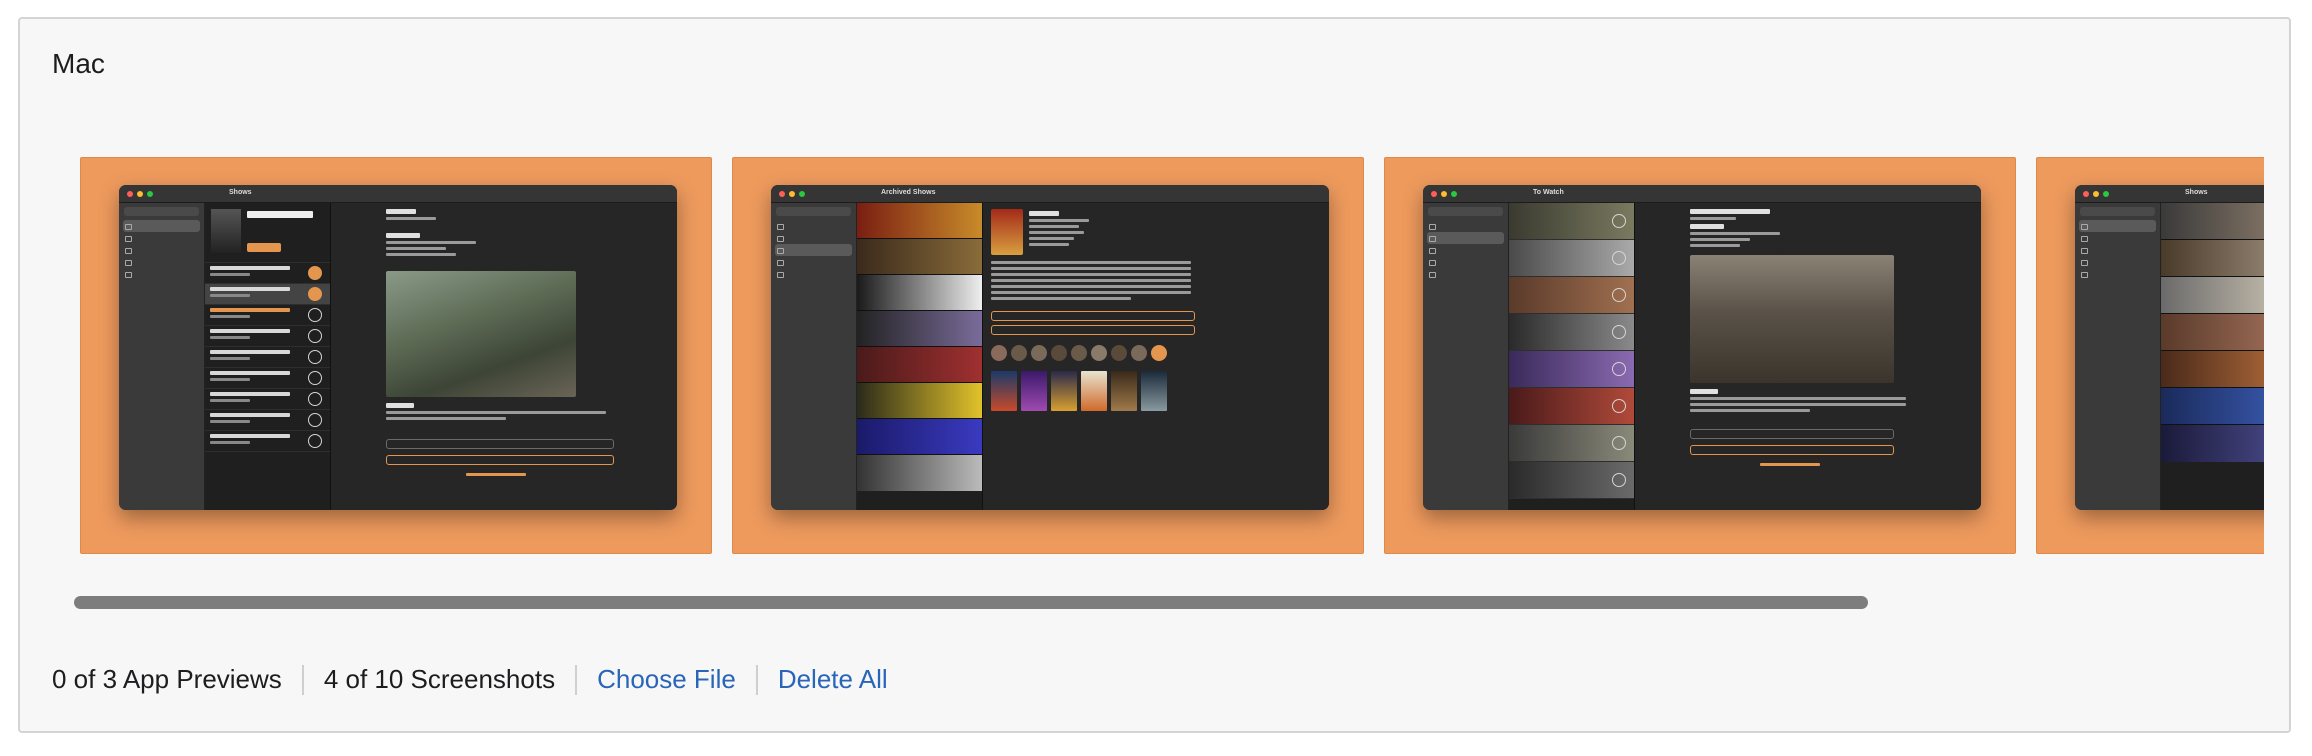 The image size is (2312, 756). Describe the element at coordinates (971, 602) in the screenshot. I see `horizontal-scrollbar-thumb` at that location.